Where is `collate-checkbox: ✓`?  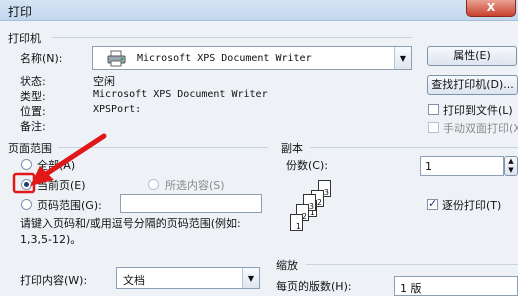
collate-checkbox: ✓ is located at coordinates (432, 203).